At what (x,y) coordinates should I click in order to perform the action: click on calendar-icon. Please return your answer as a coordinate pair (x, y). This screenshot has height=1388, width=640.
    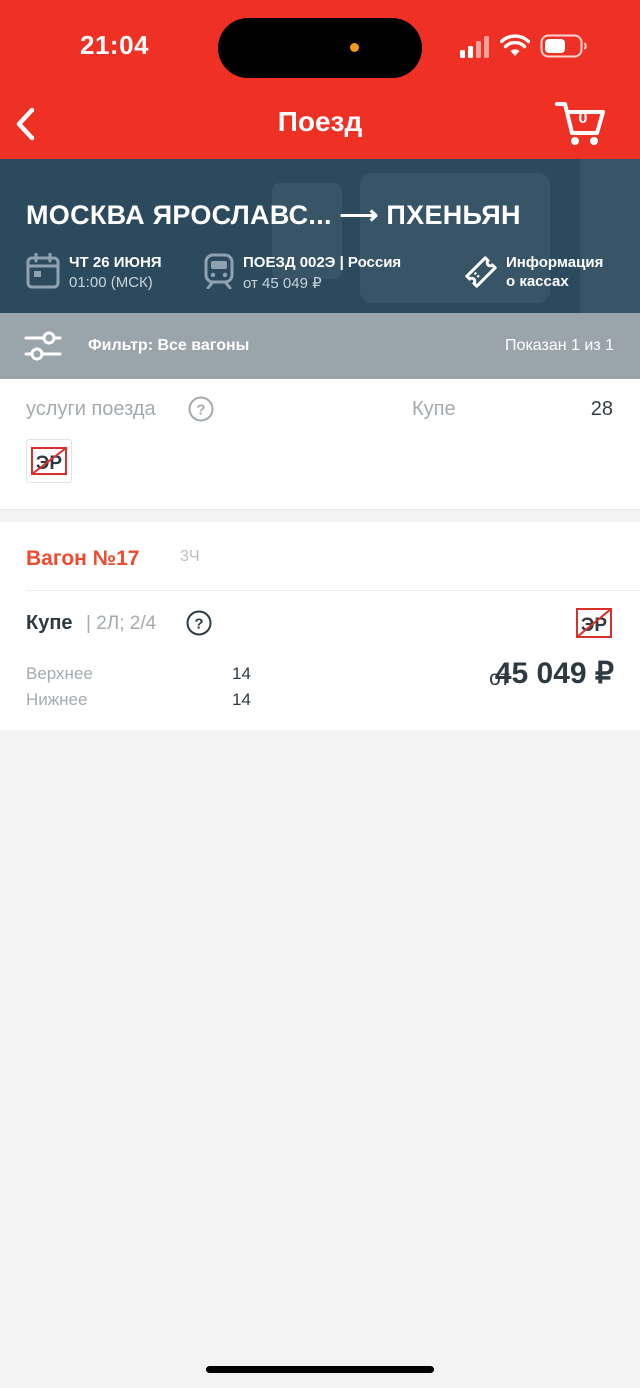
    Looking at the image, I should click on (43, 271).